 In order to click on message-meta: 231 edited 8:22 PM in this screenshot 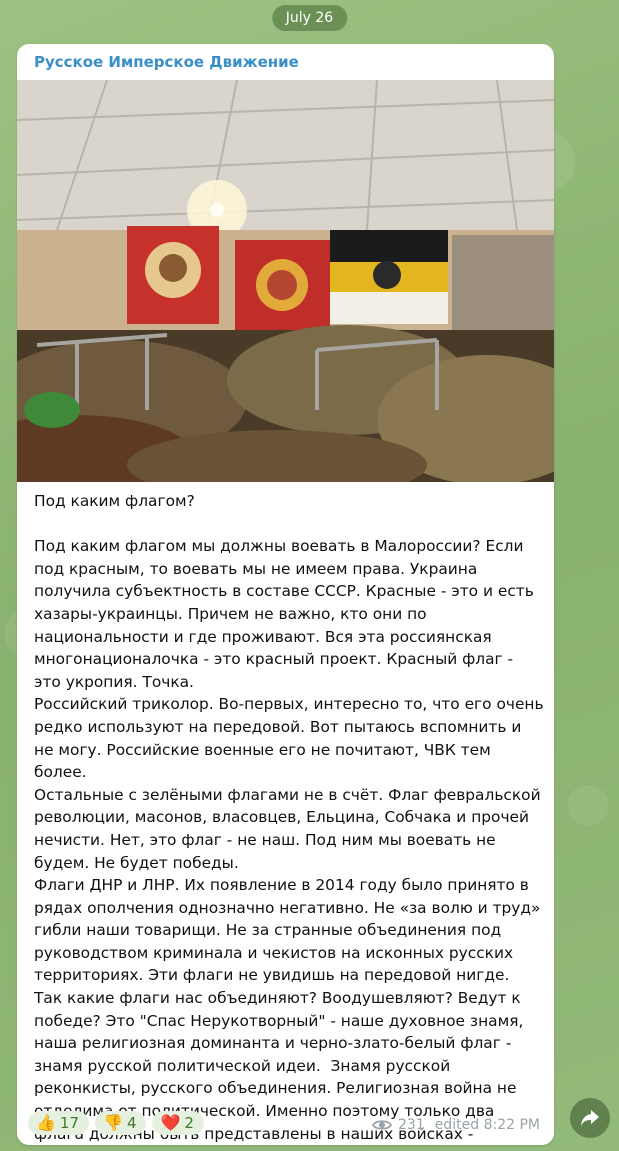, I will do `click(456, 1125)`.